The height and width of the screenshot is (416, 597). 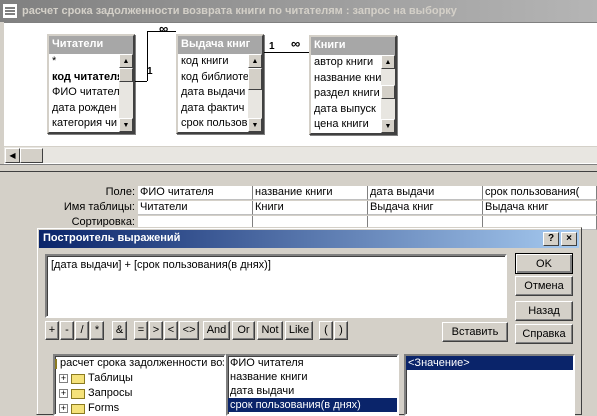 I want to click on dialog-title-bar: Построитель выражений ? ×, so click(x=309, y=239).